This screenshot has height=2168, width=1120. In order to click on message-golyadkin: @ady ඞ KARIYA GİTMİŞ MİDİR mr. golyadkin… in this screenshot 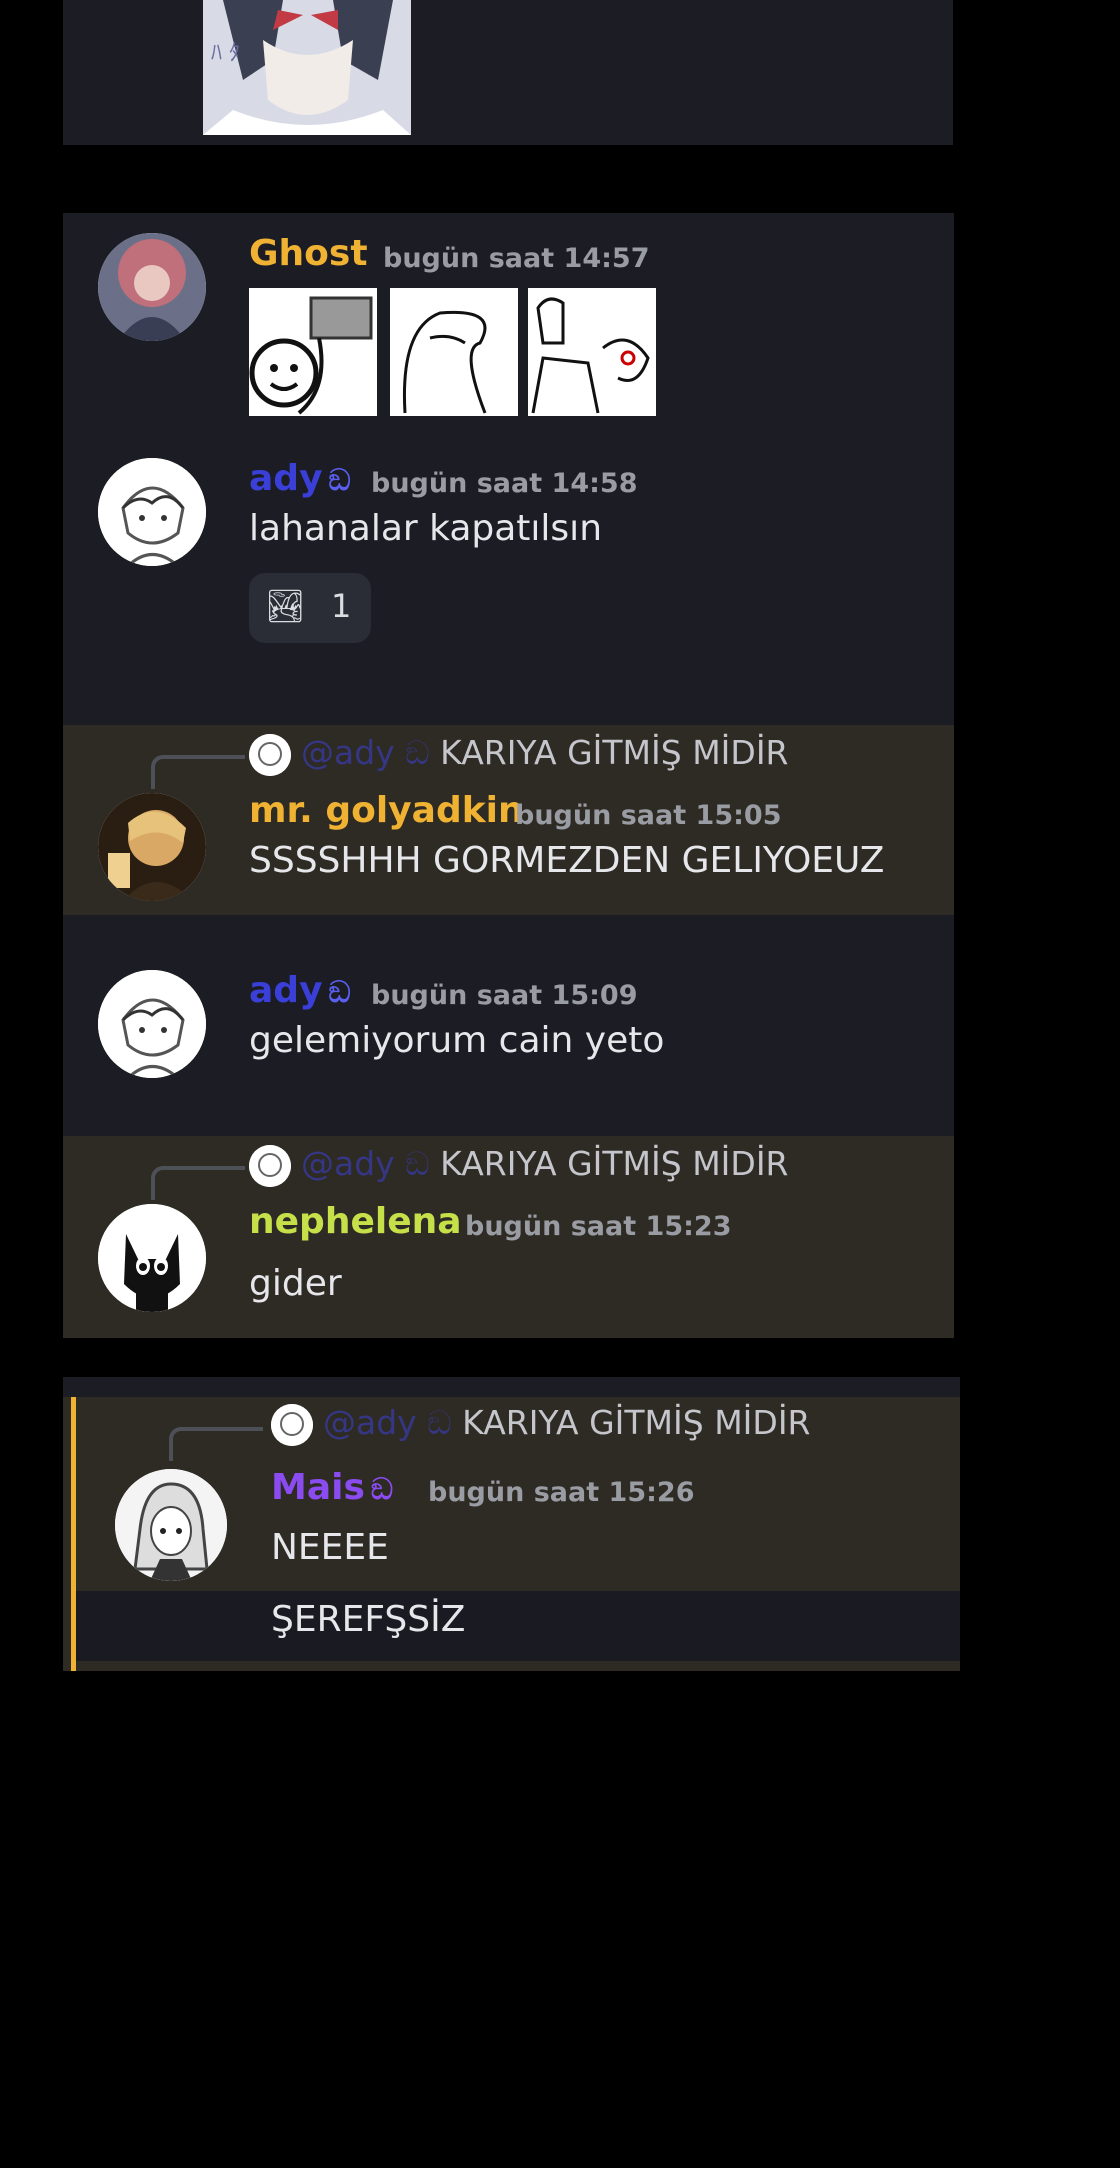, I will do `click(508, 820)`.